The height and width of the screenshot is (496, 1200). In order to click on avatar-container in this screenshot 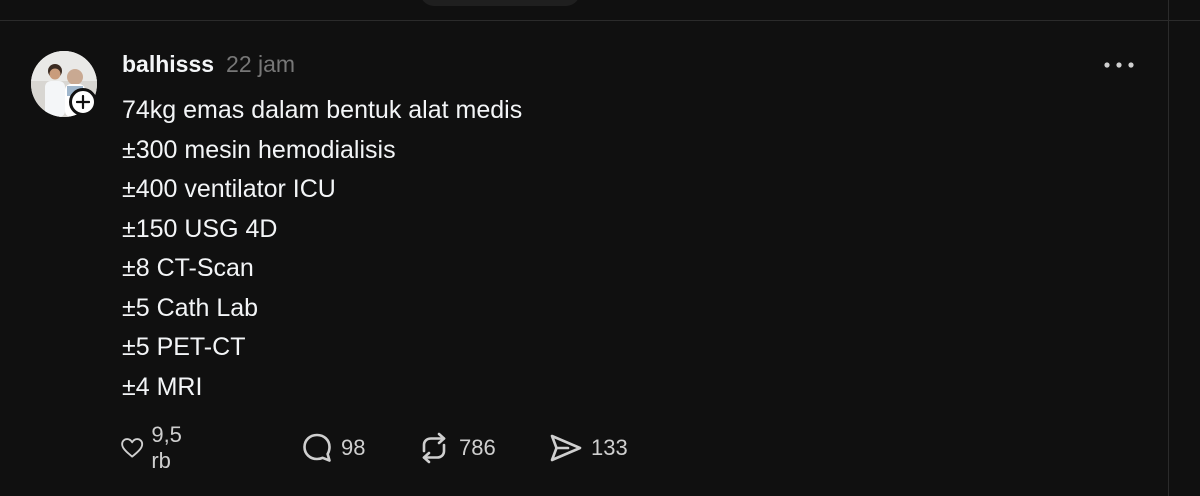, I will do `click(64, 84)`.